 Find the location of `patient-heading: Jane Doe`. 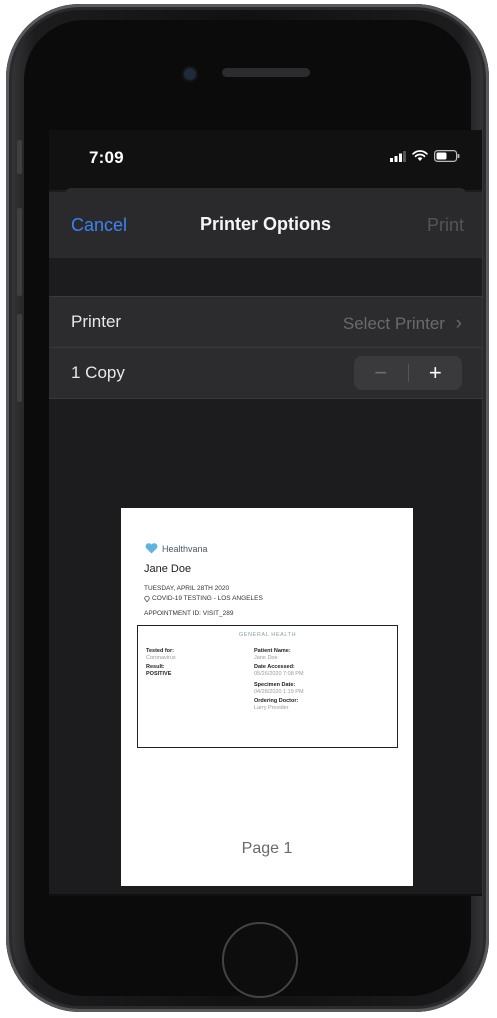

patient-heading: Jane Doe is located at coordinates (168, 569).